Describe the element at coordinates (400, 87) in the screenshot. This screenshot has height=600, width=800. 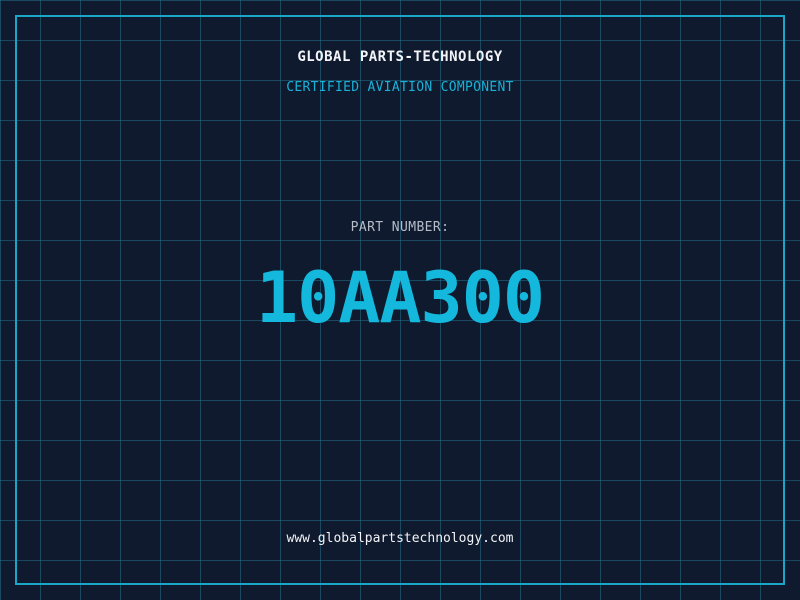
I see `certification-subtitle: CERTIFIED AVIATION COMPONENT` at that location.